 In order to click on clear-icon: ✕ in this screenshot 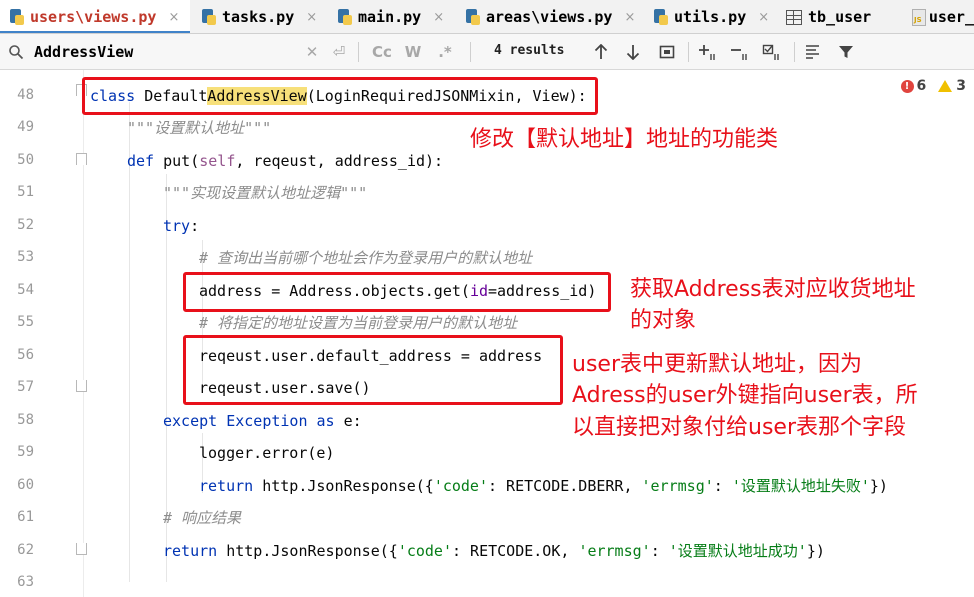, I will do `click(312, 52)`.